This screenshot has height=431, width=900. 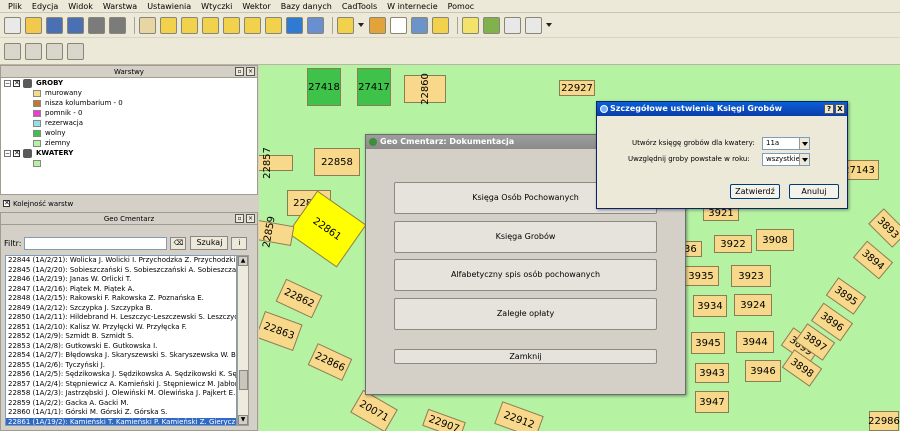 I want to click on grave-plot: 3944, so click(x=755, y=342).